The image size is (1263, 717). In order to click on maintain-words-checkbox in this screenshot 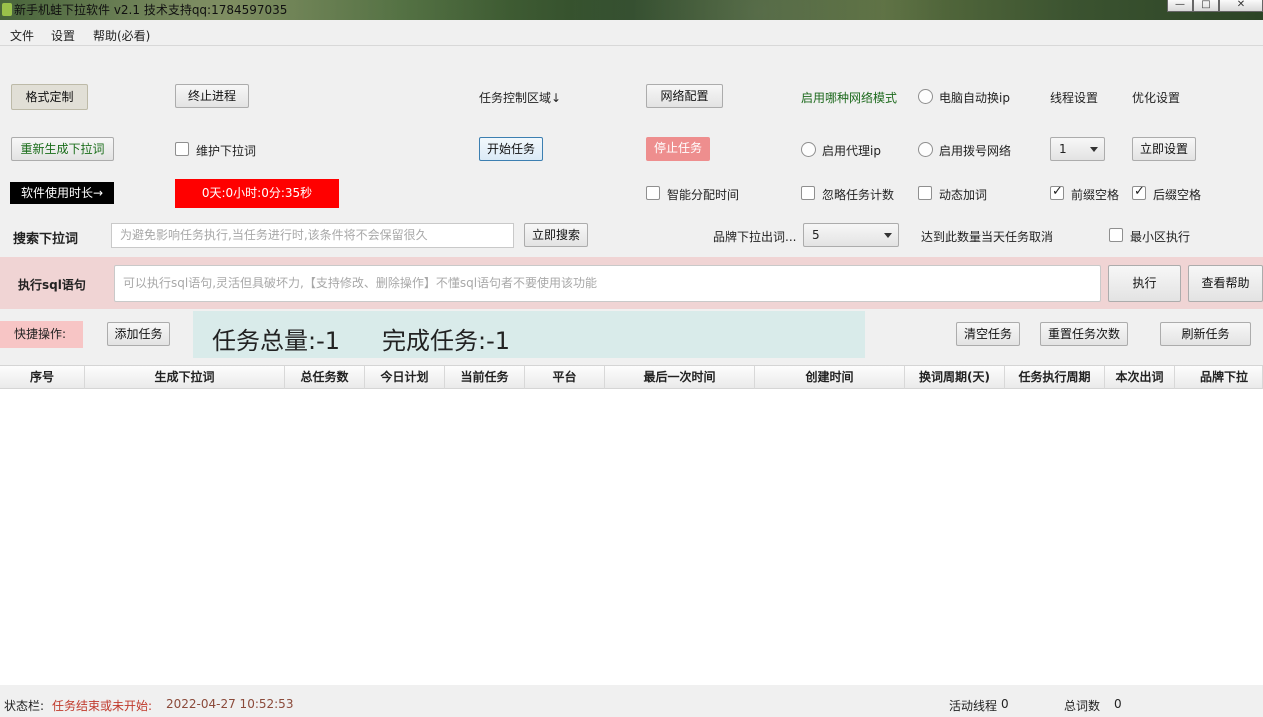, I will do `click(182, 149)`.